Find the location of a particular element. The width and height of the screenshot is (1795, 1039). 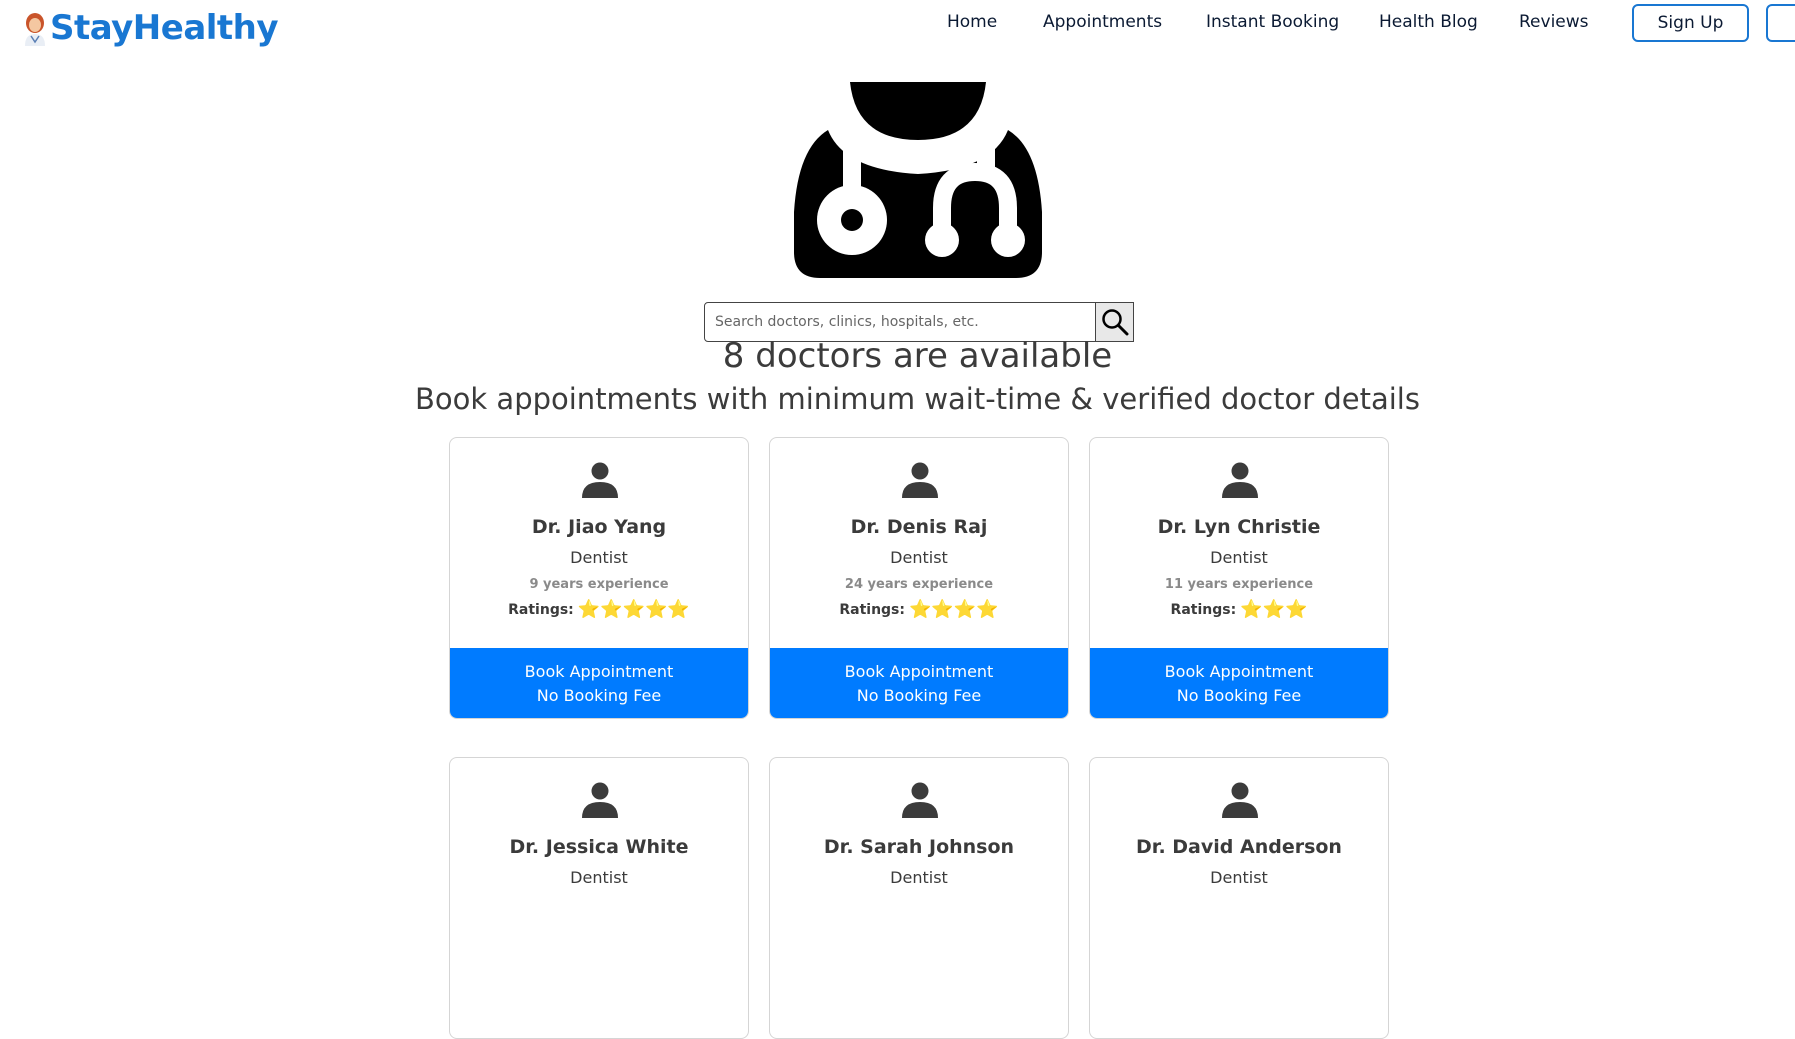

doctor-count-heading: 8 doctors are available is located at coordinates (917, 356).